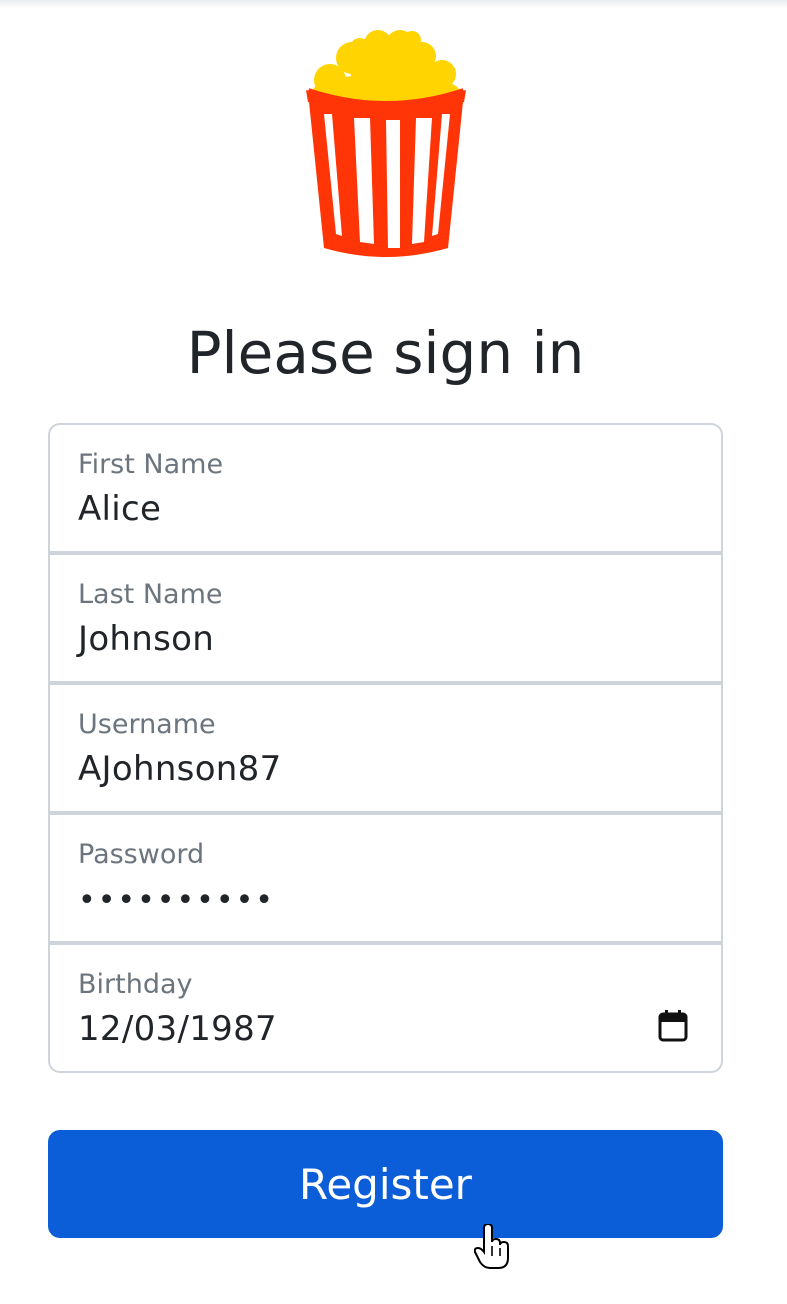 The image size is (787, 1304). Describe the element at coordinates (177, 1029) in the screenshot. I see `birthday-input: 12/03/1987` at that location.